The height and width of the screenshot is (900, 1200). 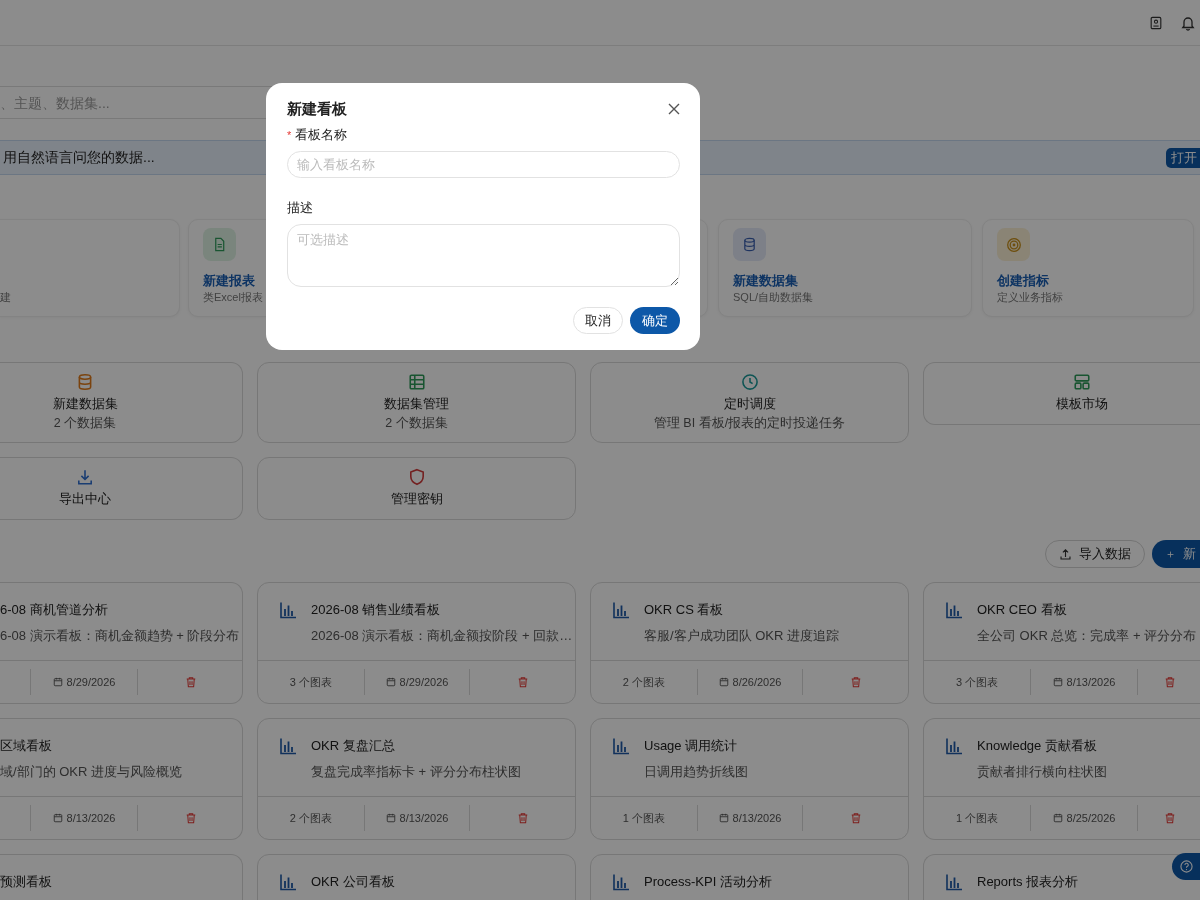 I want to click on board-title: OKR CS 看板, so click(x=684, y=610).